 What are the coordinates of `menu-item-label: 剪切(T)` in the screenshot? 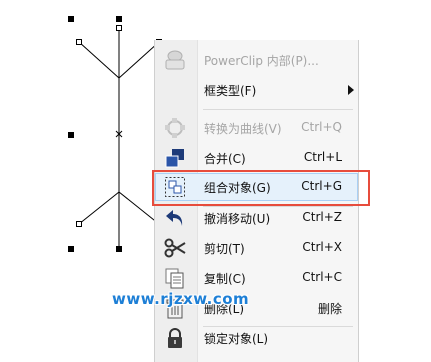 It's located at (224, 249).